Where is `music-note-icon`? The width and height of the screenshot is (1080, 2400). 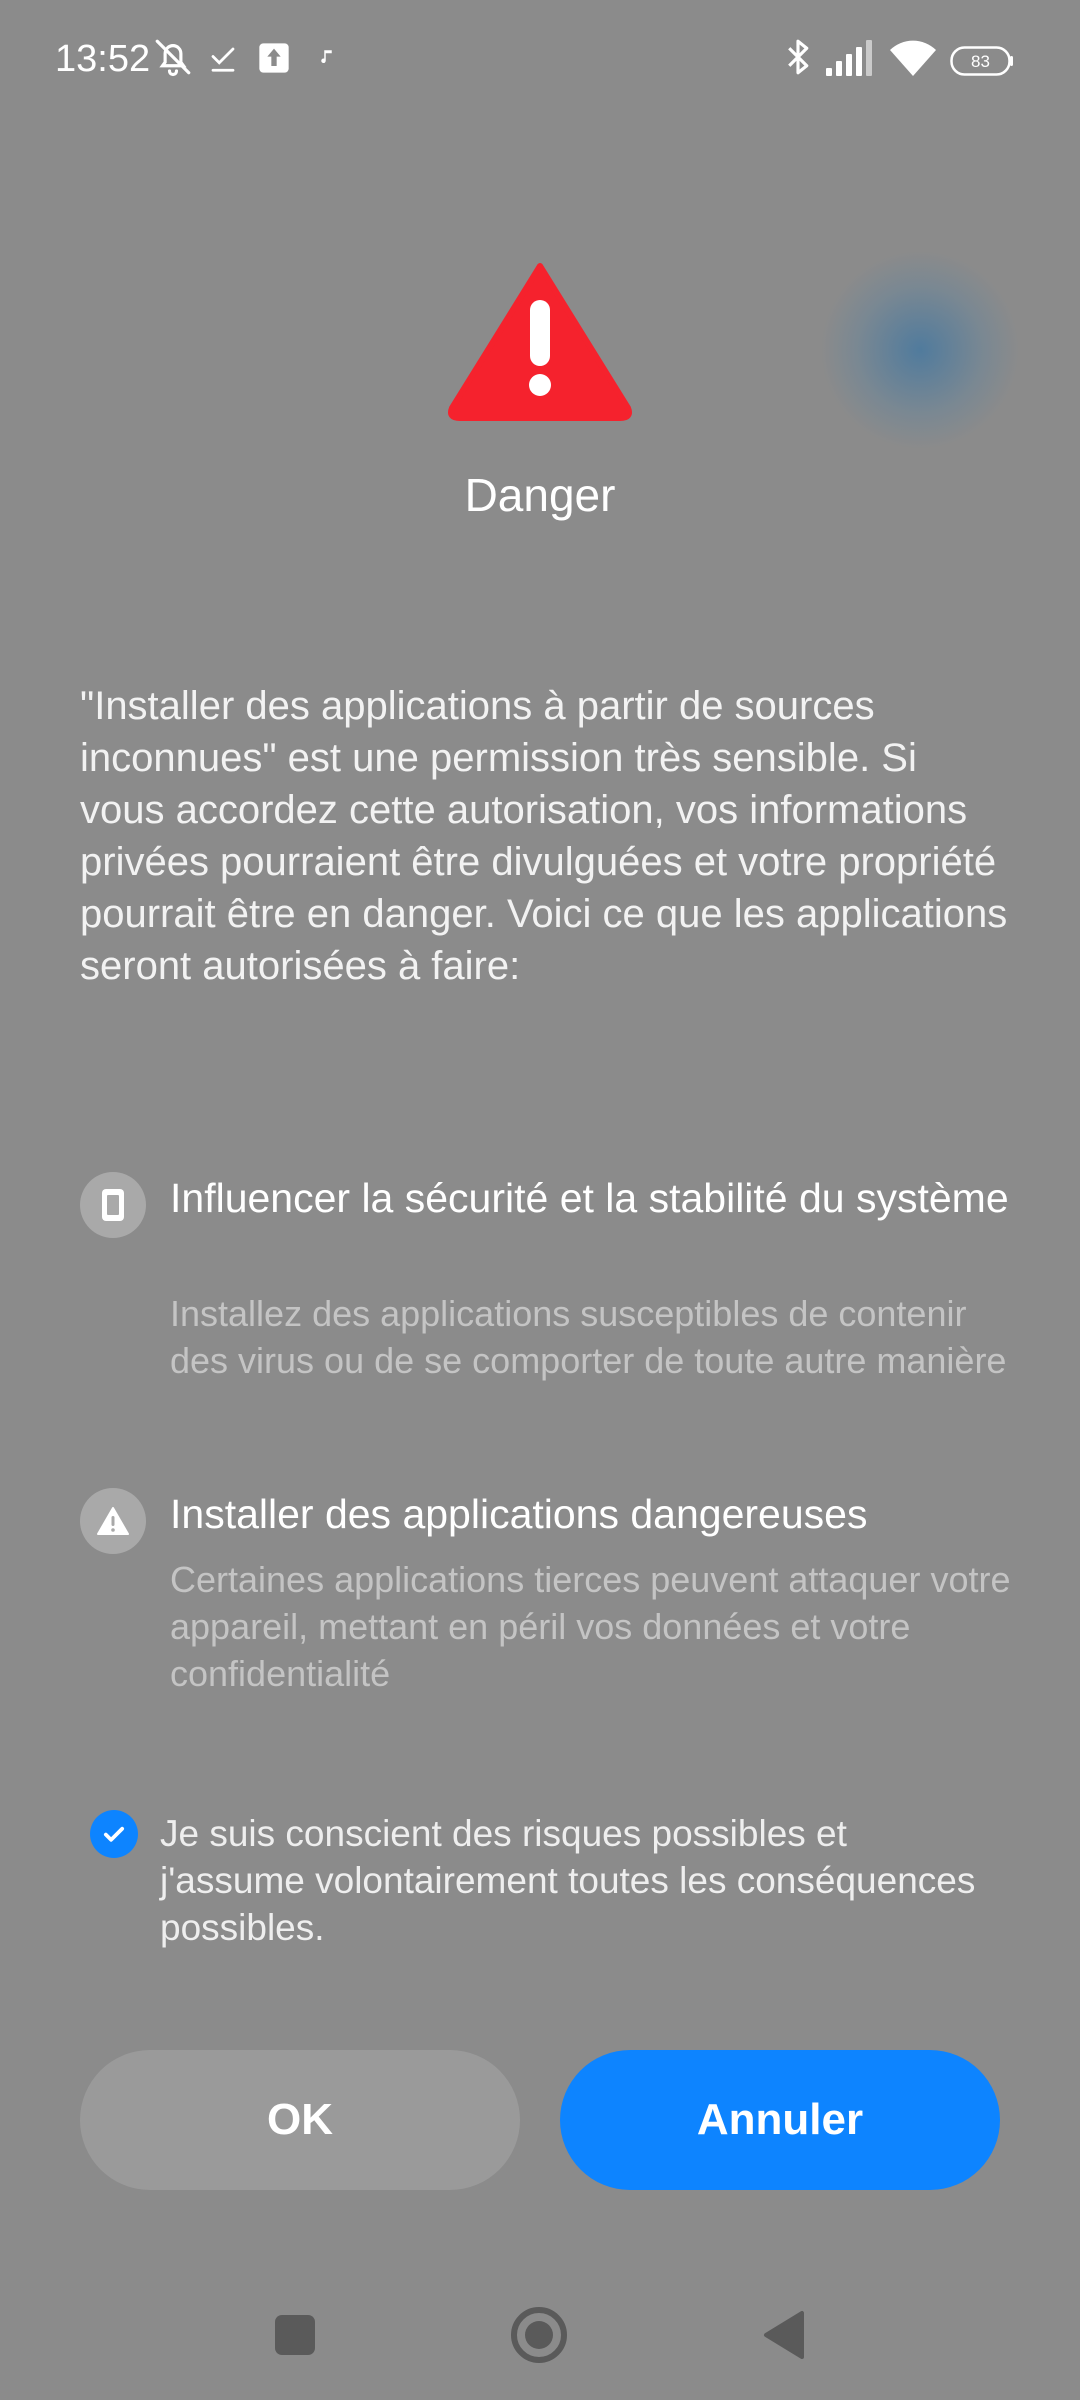
music-note-icon is located at coordinates (325, 59).